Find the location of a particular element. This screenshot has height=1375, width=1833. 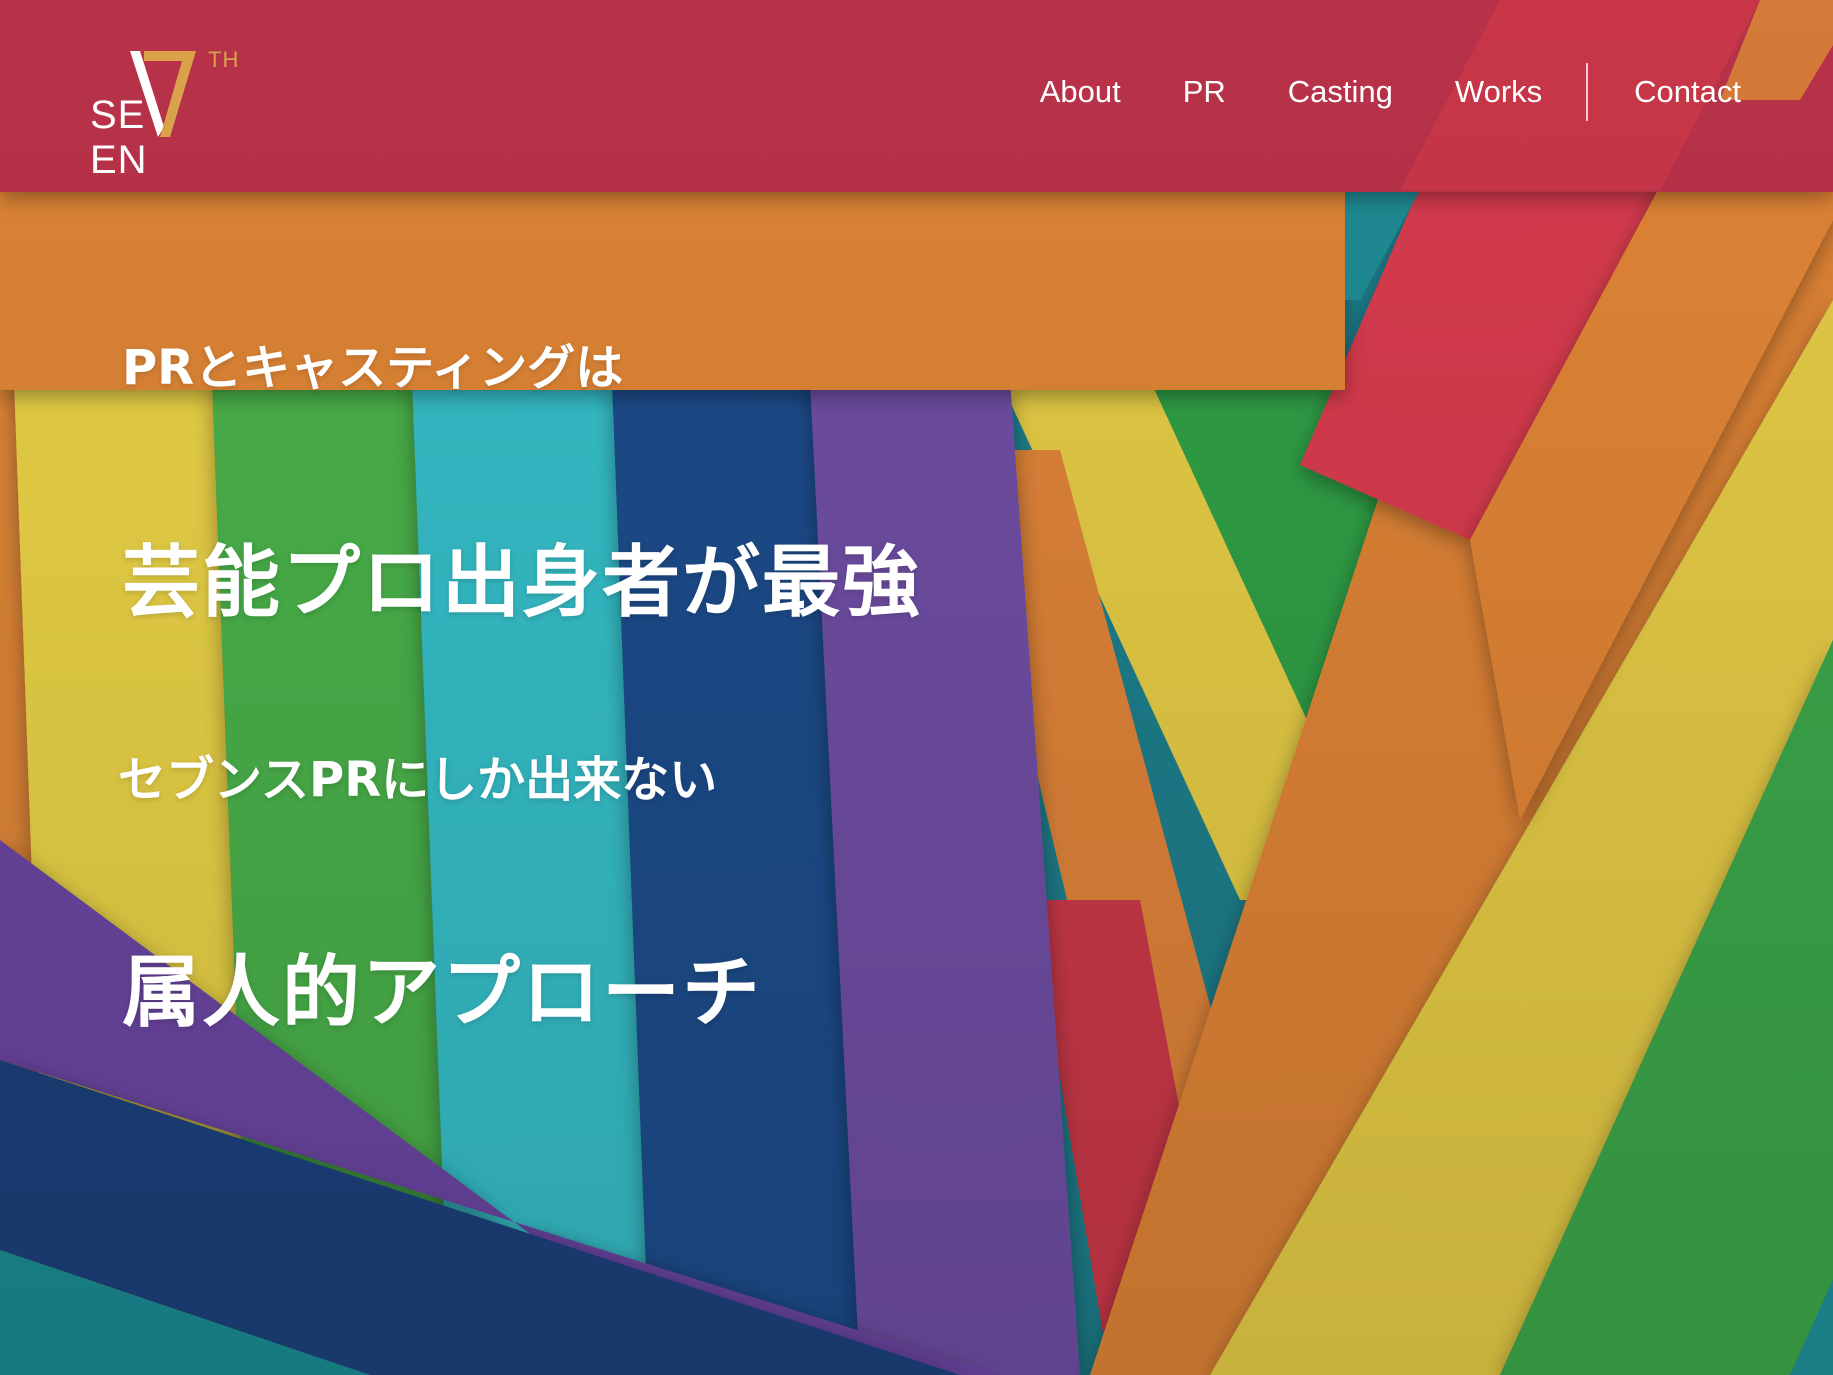

nav-pr-link: PR is located at coordinates (1204, 92).